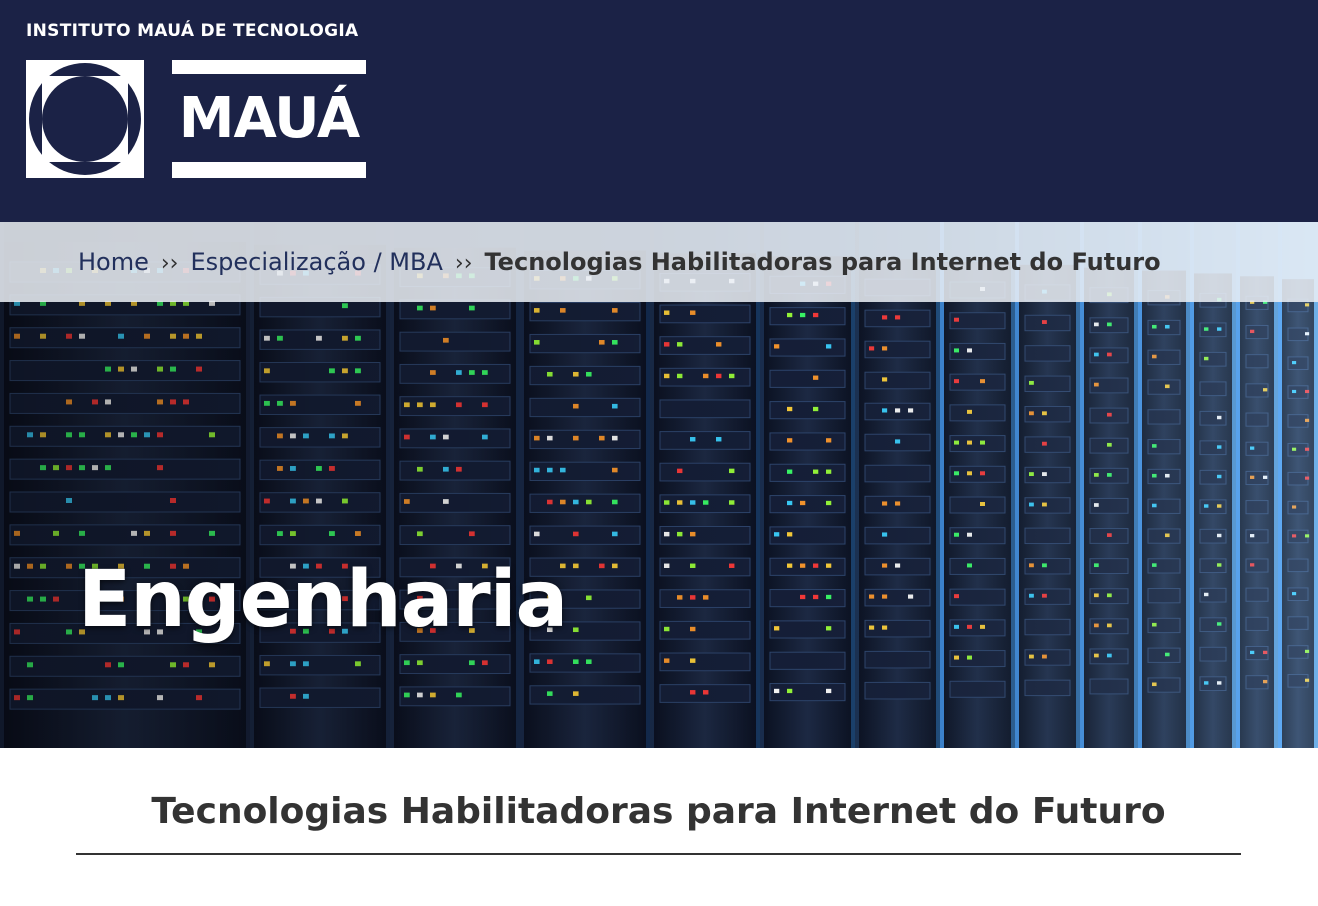  Describe the element at coordinates (658, 854) in the screenshot. I see `heading-divider` at that location.